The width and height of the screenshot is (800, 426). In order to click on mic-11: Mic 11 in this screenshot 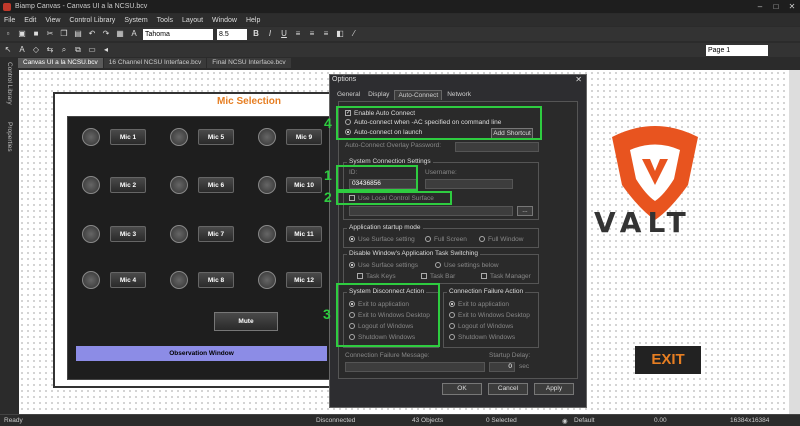, I will do `click(290, 234)`.